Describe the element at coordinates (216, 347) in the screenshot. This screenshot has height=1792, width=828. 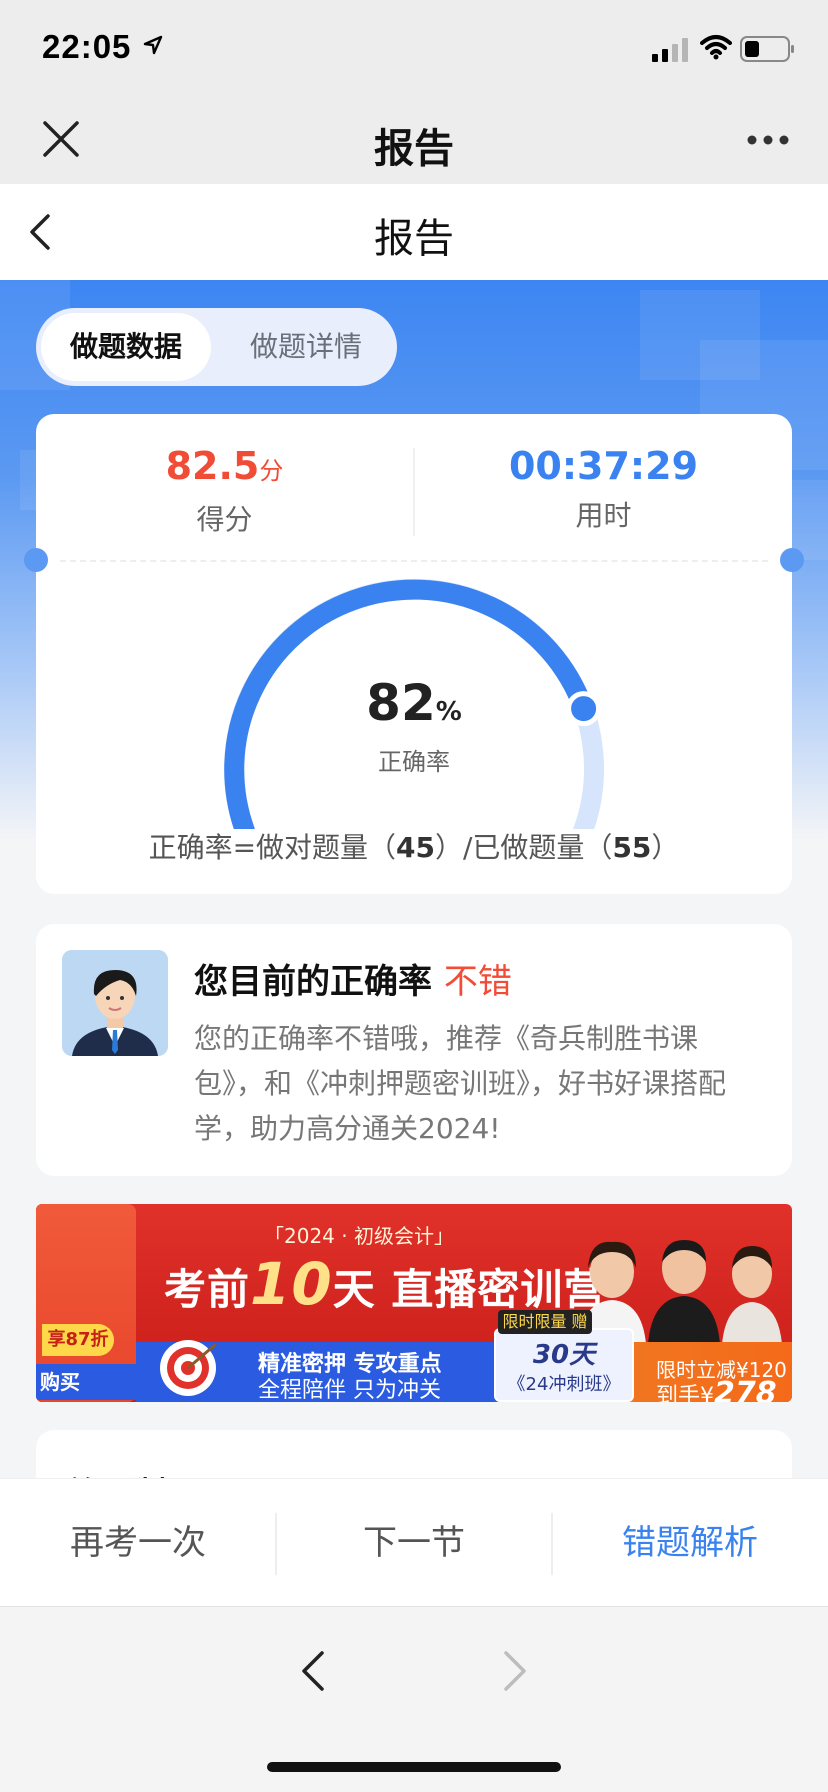
I see `report-tabs: 做题数据 做题详情` at that location.